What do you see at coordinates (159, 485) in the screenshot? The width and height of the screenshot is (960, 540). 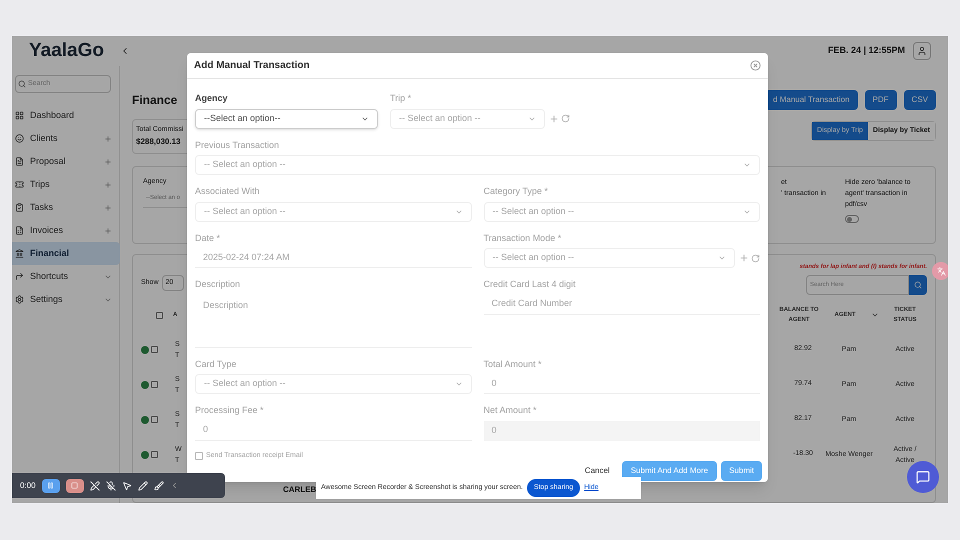 I see `brush-icon` at bounding box center [159, 485].